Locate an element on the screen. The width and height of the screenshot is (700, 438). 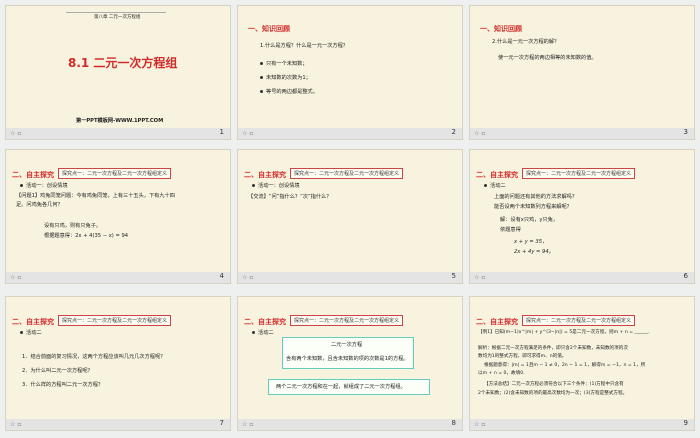
slide-title: 8.1 二元一次方程组 is located at coordinates (123, 63).